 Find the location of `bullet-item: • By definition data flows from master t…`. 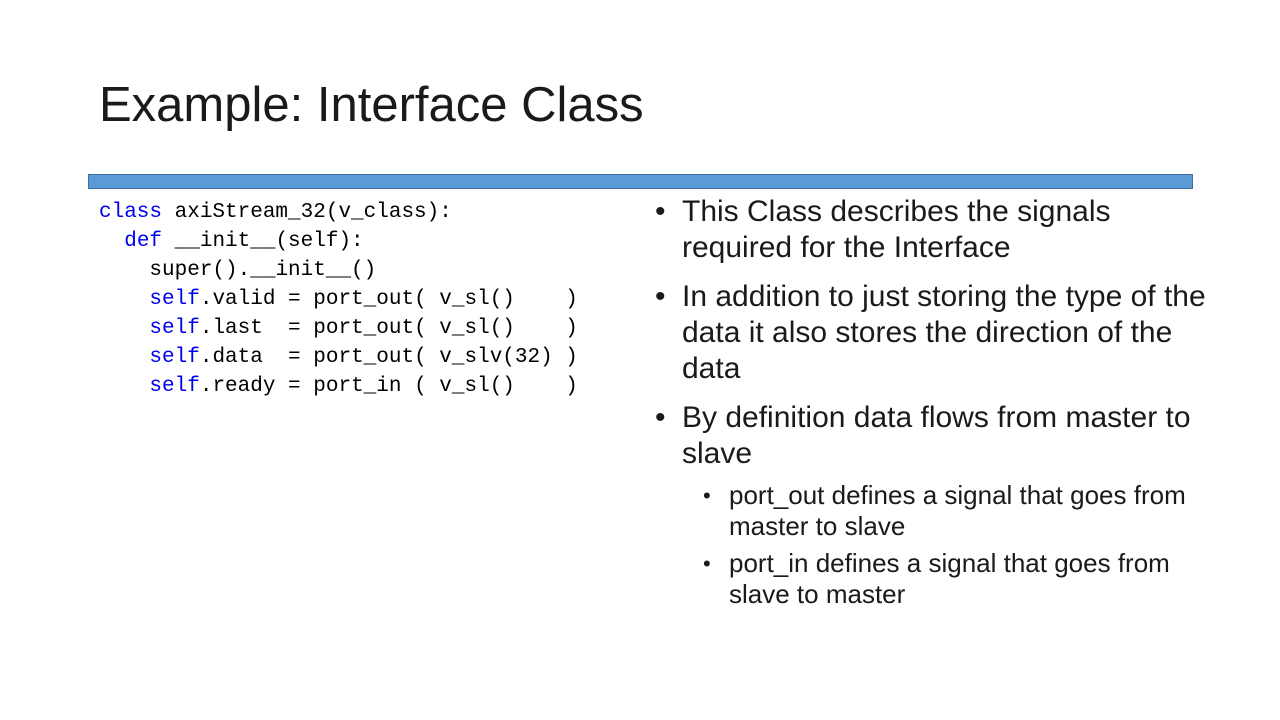

bullet-item: • By definition data flows from master t… is located at coordinates (935, 505).